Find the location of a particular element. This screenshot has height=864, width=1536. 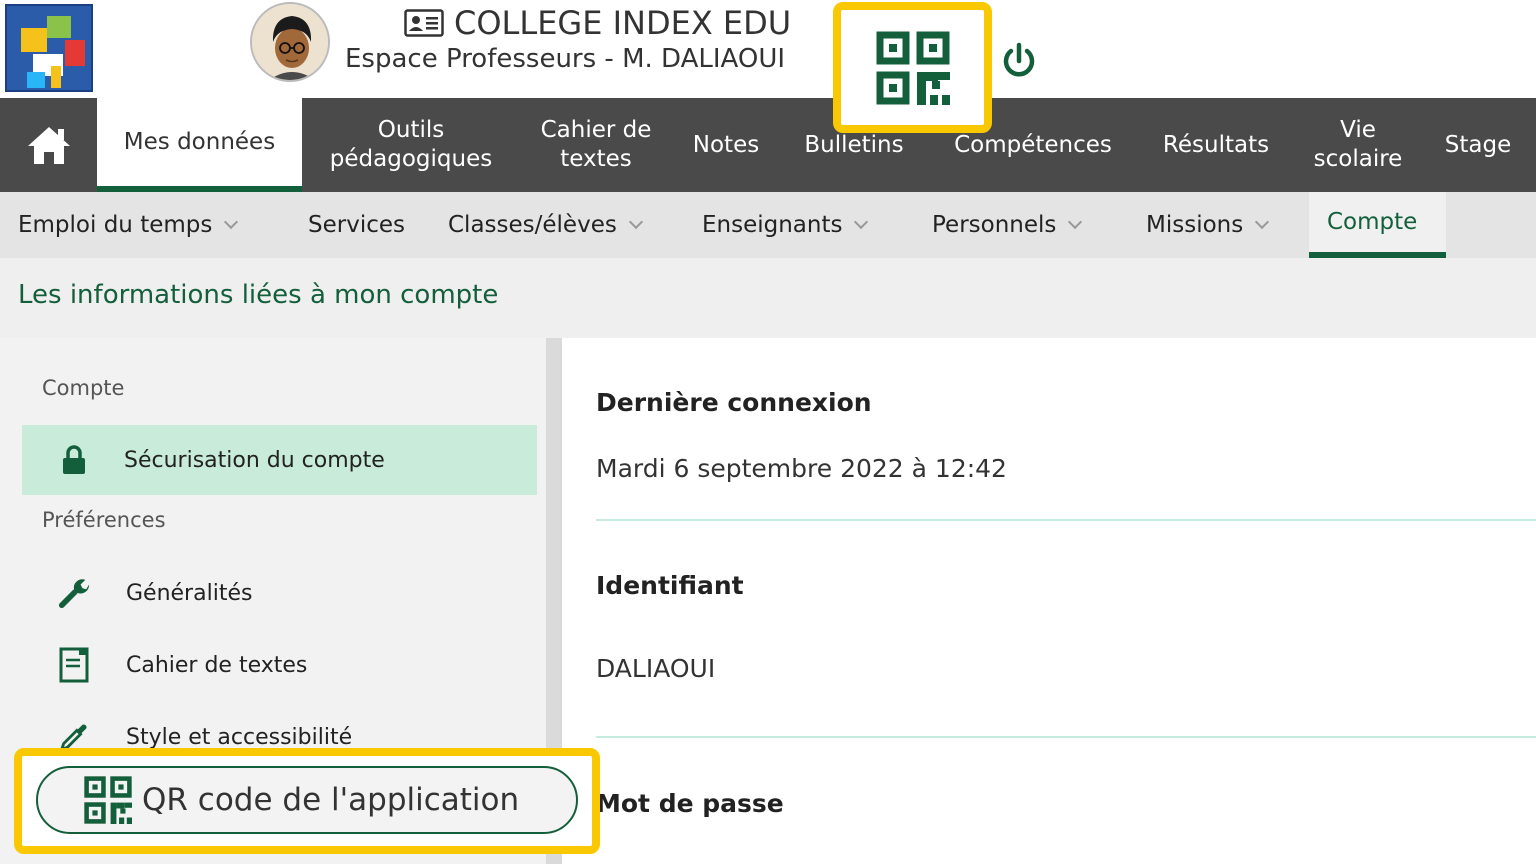

subnav-compte: Compte is located at coordinates (1377, 225).